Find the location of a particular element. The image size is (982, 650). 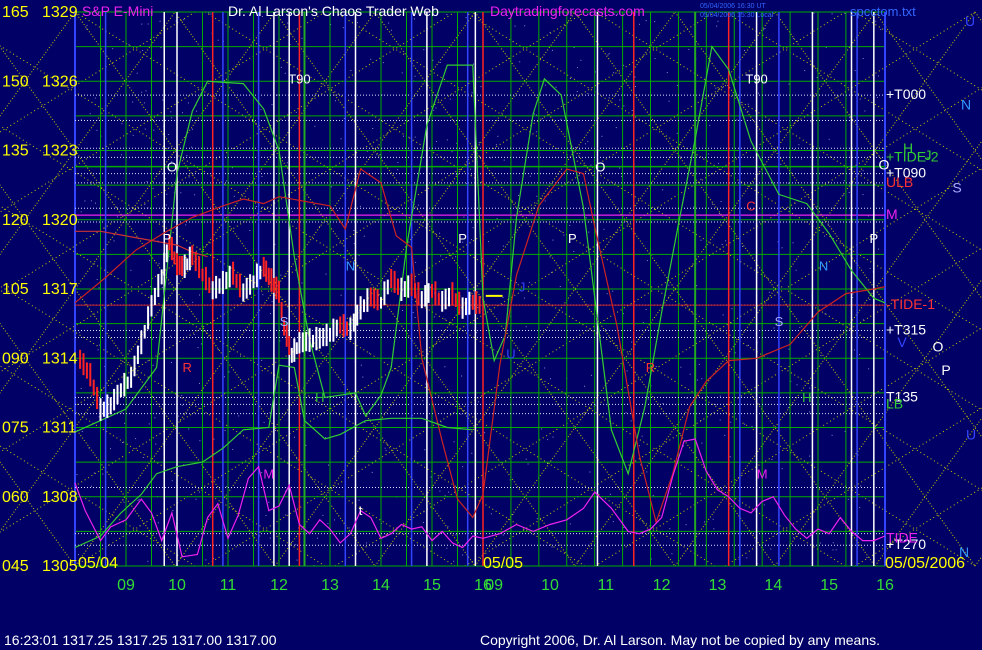

y-axis-degree-label: 090 is located at coordinates (15, 358).